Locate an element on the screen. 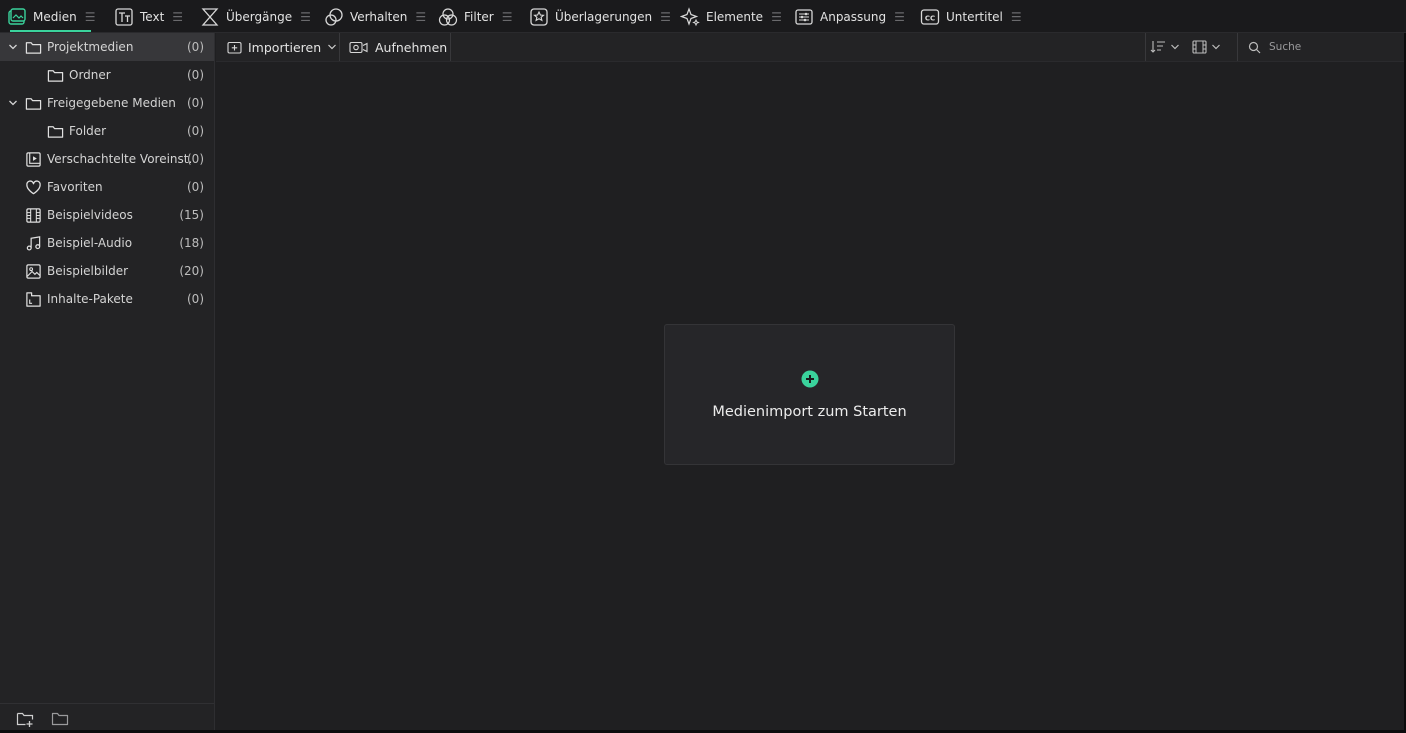 The height and width of the screenshot is (733, 1406). tab-behaviors-label: Verhalten is located at coordinates (379, 16).